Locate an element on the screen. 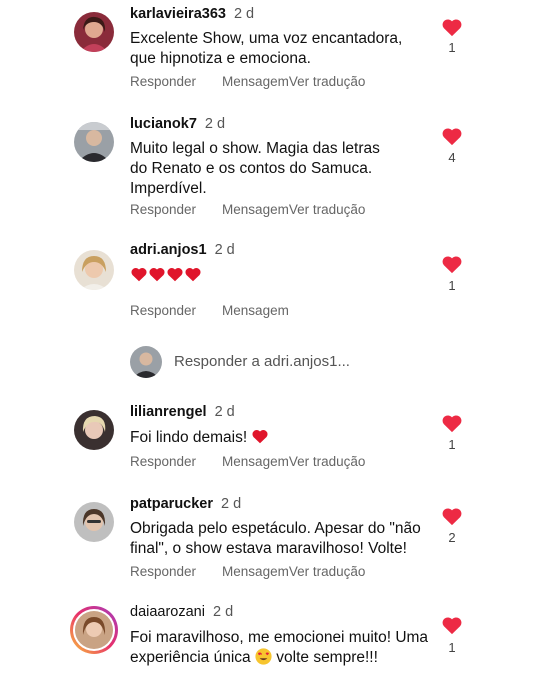 The width and height of the screenshot is (540, 675). username: adri.anjos1 is located at coordinates (168, 250).